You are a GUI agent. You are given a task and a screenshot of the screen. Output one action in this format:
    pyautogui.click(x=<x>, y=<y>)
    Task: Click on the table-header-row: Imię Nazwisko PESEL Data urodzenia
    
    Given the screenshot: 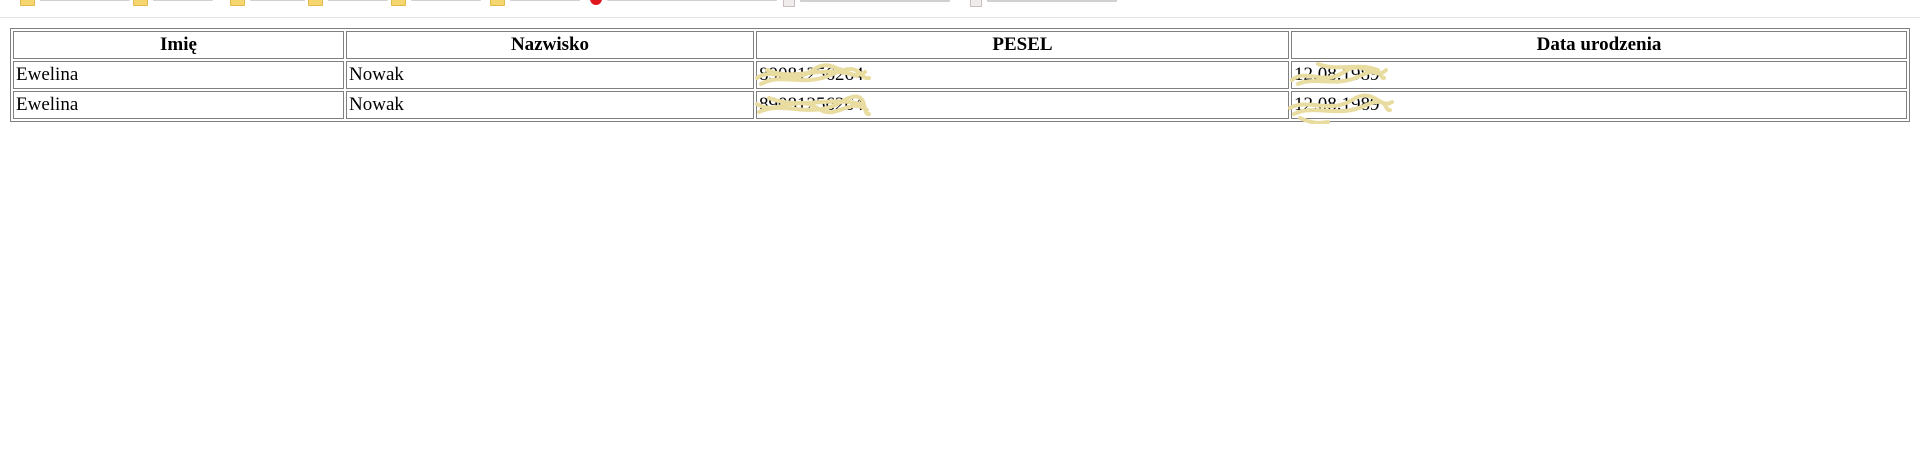 What is the action you would take?
    pyautogui.click(x=960, y=45)
    